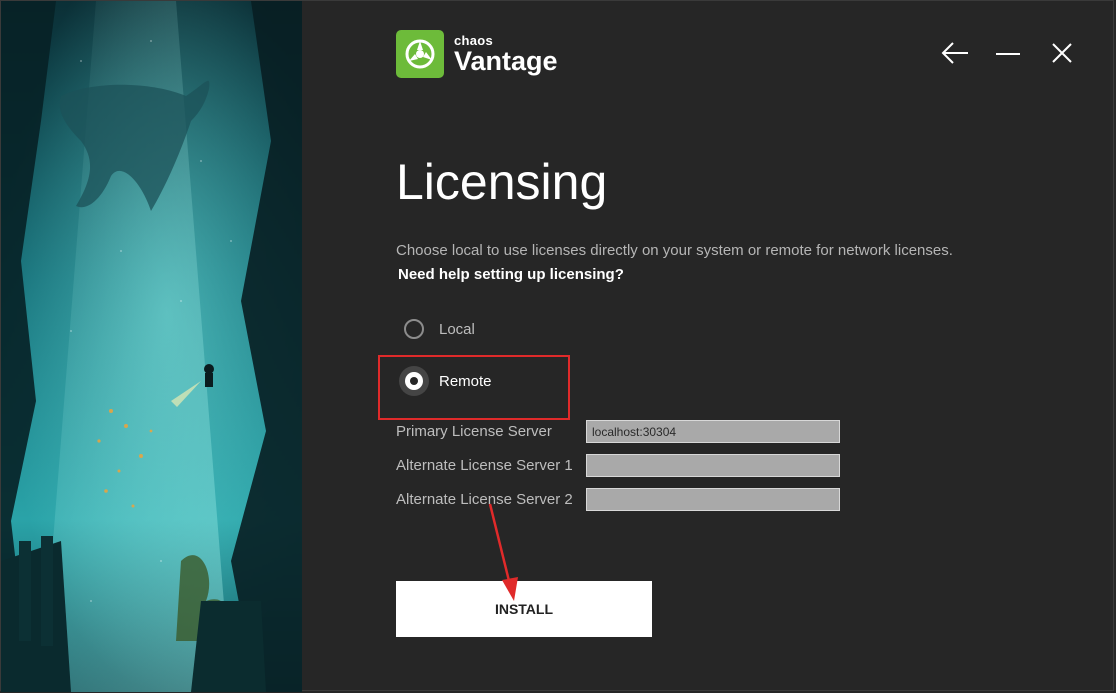 Image resolution: width=1116 pixels, height=693 pixels. I want to click on arrow-left-icon, so click(954, 53).